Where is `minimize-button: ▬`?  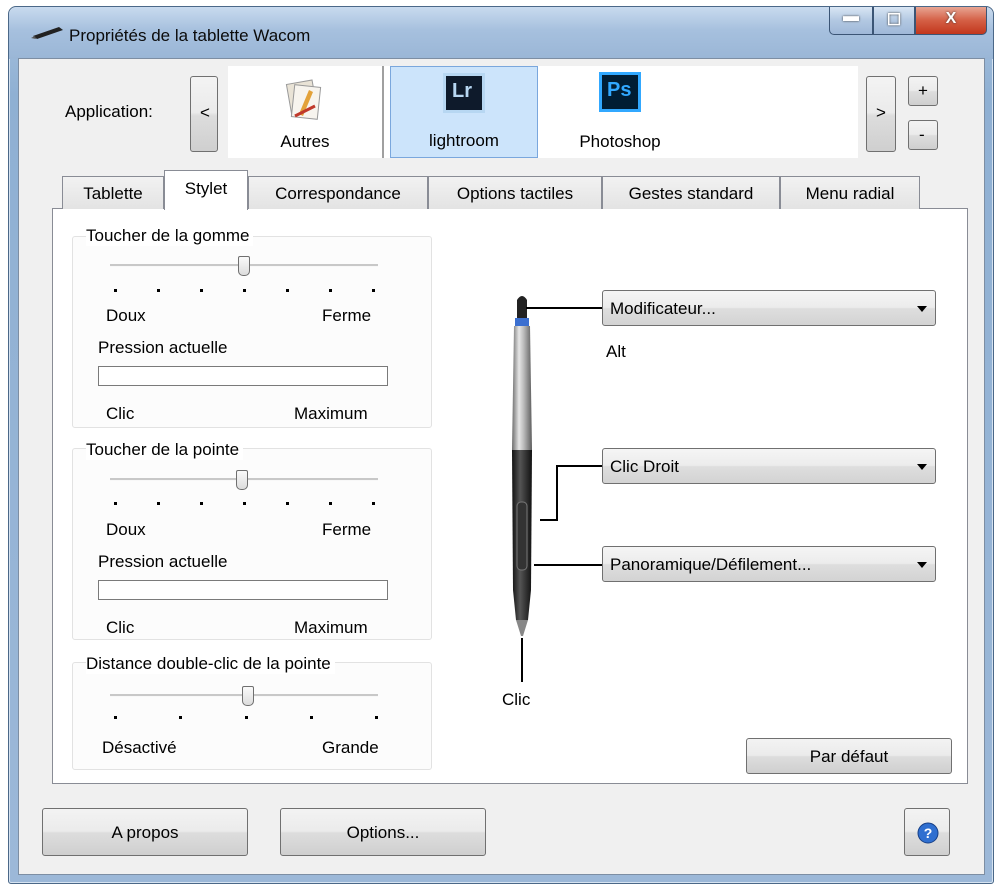
minimize-button: ▬ is located at coordinates (851, 21).